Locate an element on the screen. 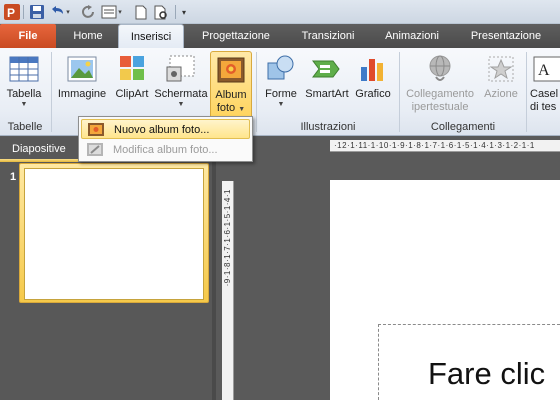 The image size is (560, 400). title-placeholder-text: Fare clic is located at coordinates (486, 374).